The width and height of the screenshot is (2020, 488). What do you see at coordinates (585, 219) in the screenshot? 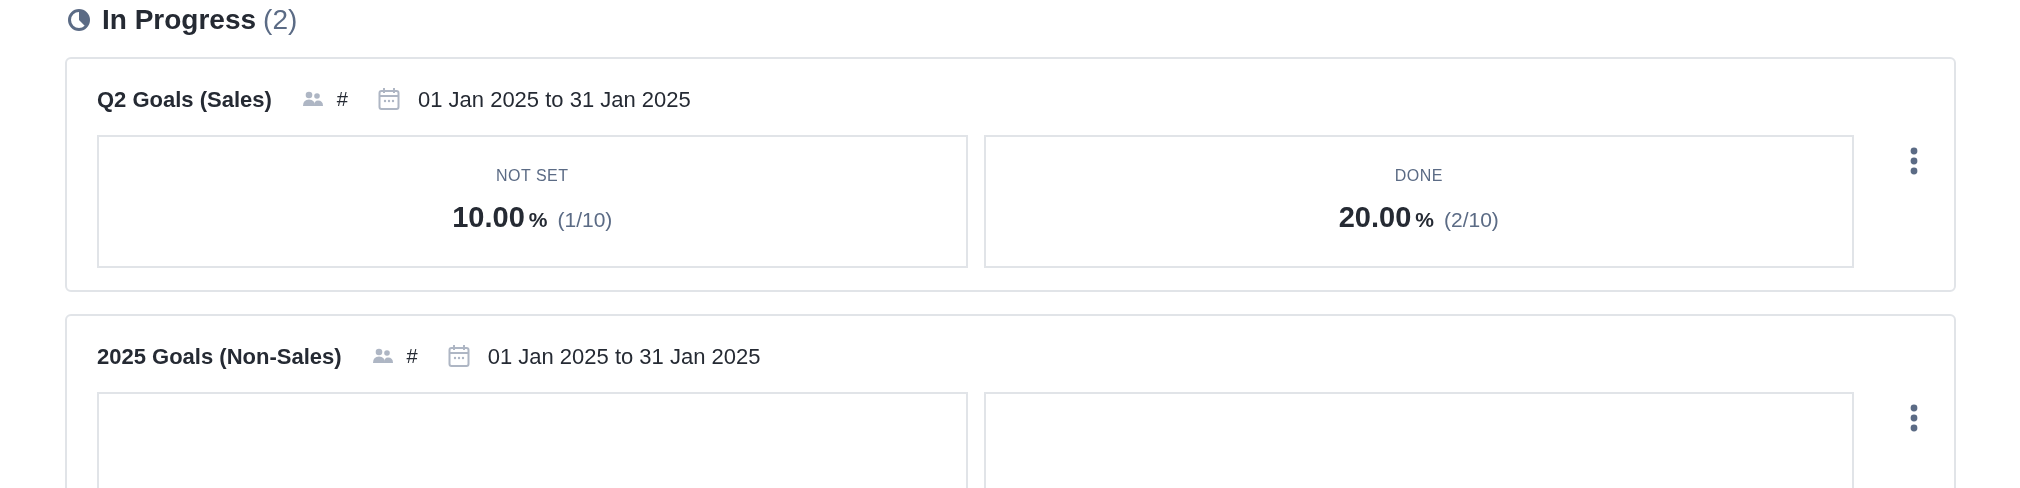
I see `stat-ratio: (1/10)` at bounding box center [585, 219].